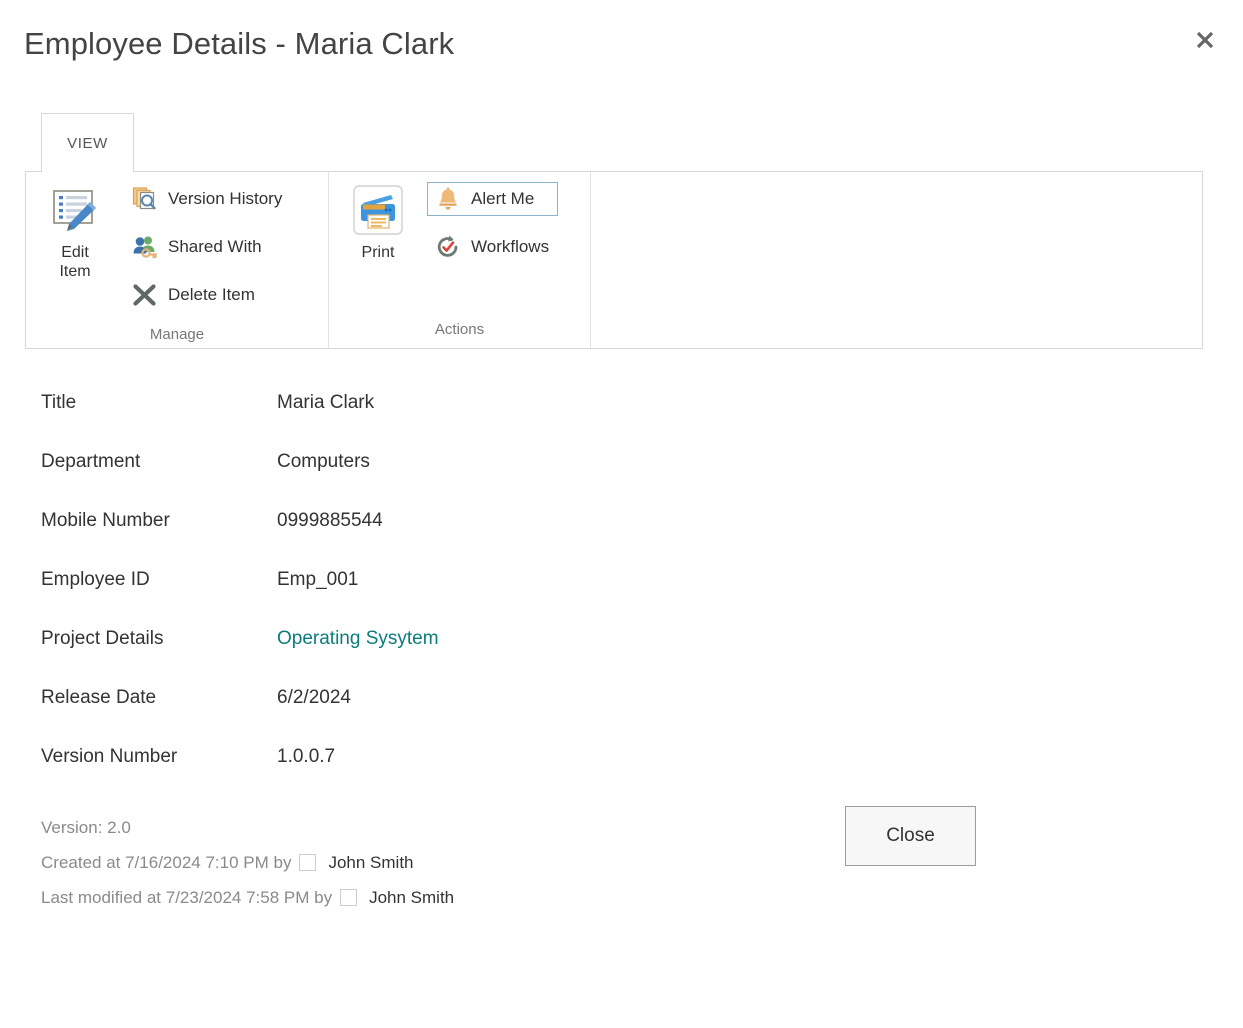  I want to click on edit-item-label: Edit Item, so click(75, 262).